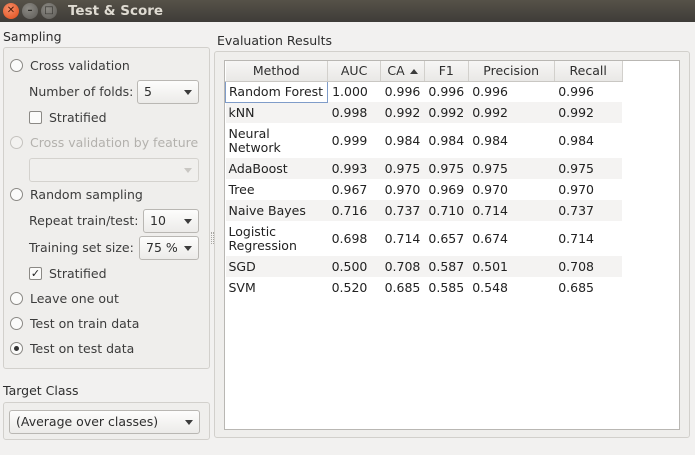 The width and height of the screenshot is (695, 455). What do you see at coordinates (11, 11) in the screenshot?
I see `close-icon: ✕` at bounding box center [11, 11].